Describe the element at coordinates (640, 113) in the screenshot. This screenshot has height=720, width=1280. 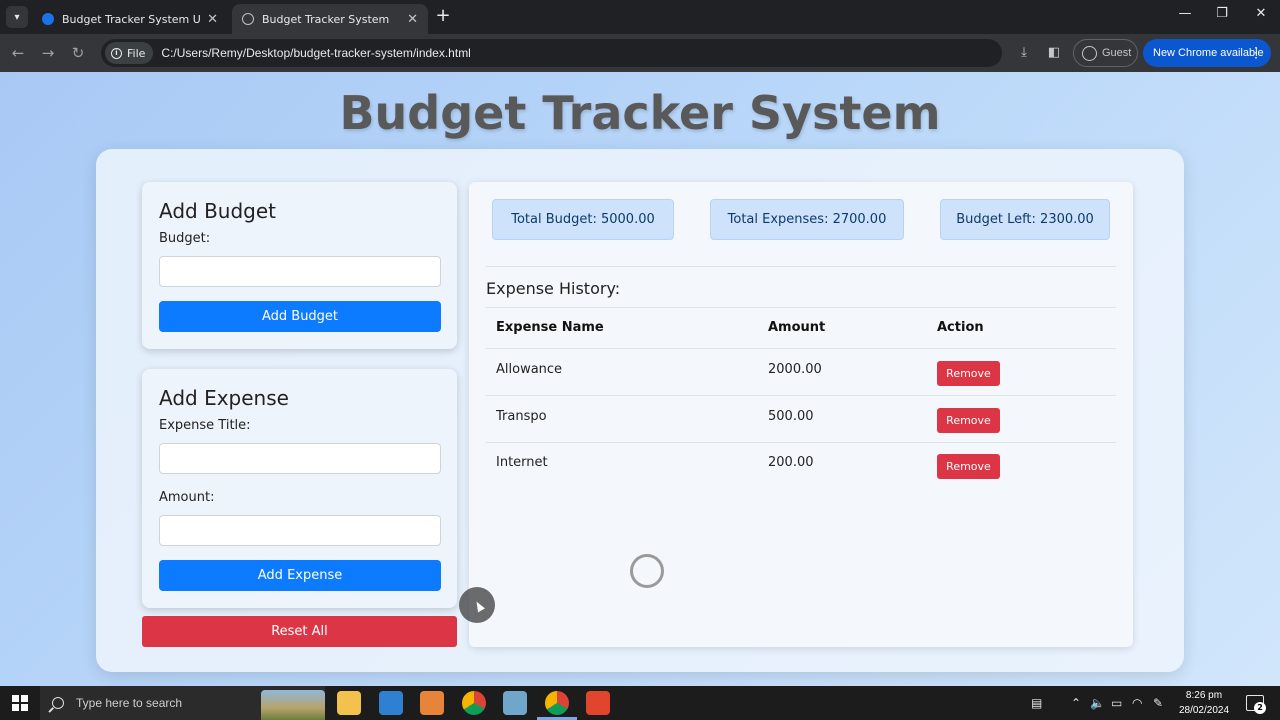
I see `page-title: Budget Tracker System` at that location.